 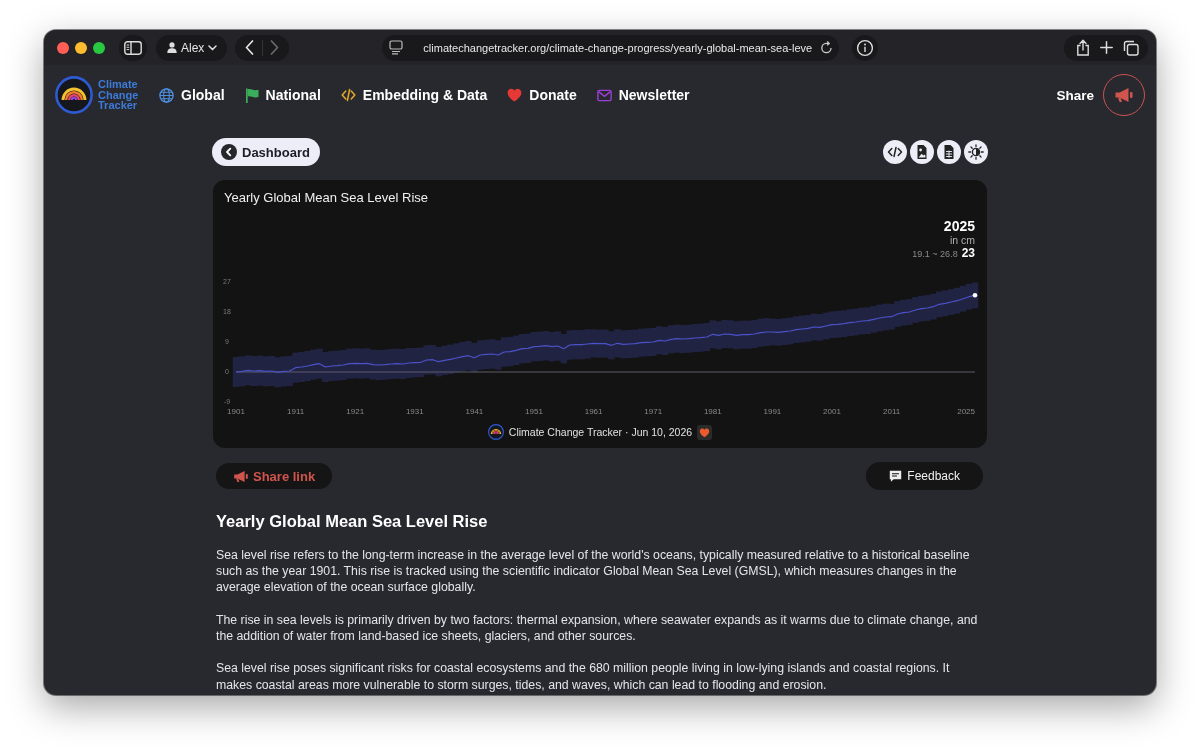 What do you see at coordinates (712, 411) in the screenshot?
I see `axis-tick-label: 1981` at bounding box center [712, 411].